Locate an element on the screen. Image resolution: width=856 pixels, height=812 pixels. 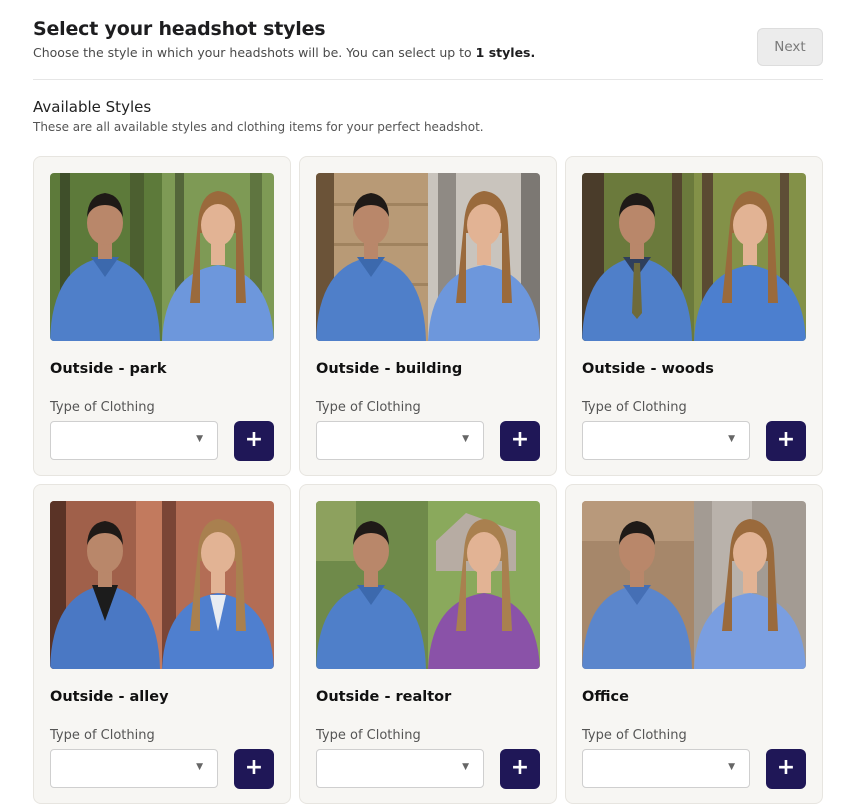
style-name: Outside - realtor is located at coordinates (384, 697).